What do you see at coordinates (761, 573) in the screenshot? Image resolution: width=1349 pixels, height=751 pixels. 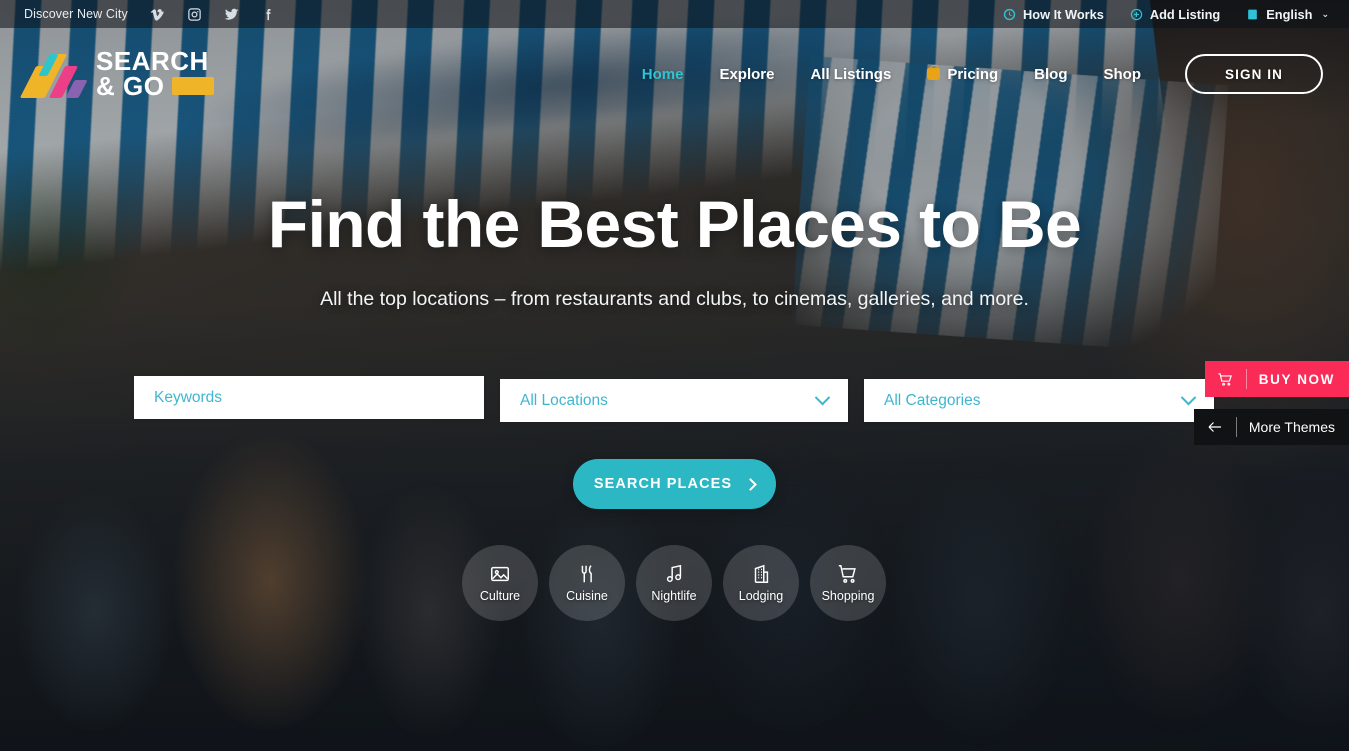 I see `building-icon` at bounding box center [761, 573].